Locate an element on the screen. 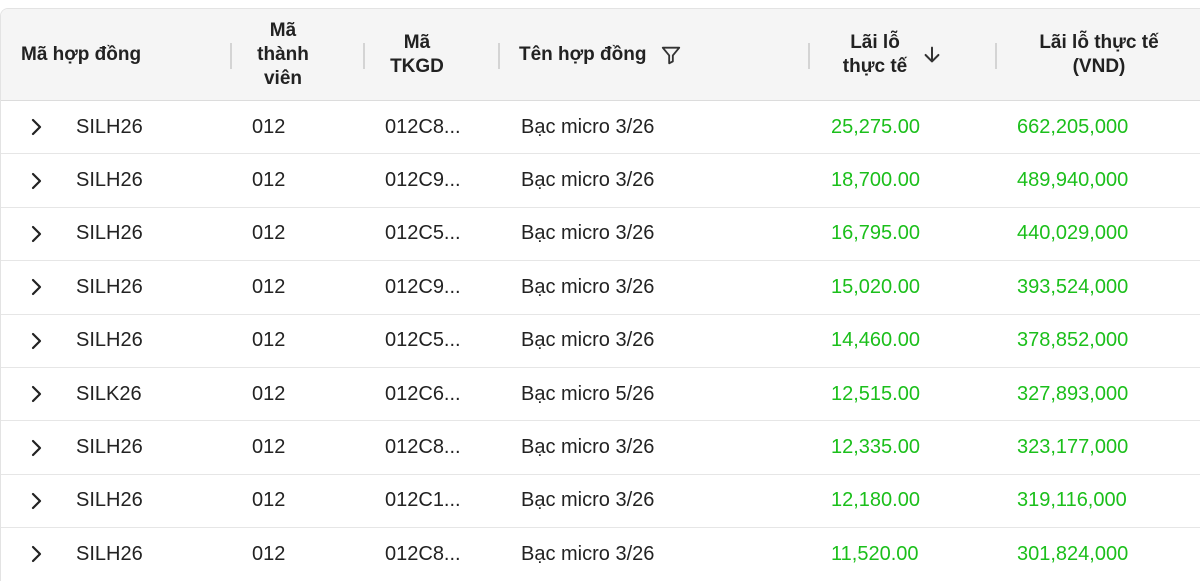 The image size is (1200, 581). realized-pnl-cell: 11,520.00 is located at coordinates (875, 553).